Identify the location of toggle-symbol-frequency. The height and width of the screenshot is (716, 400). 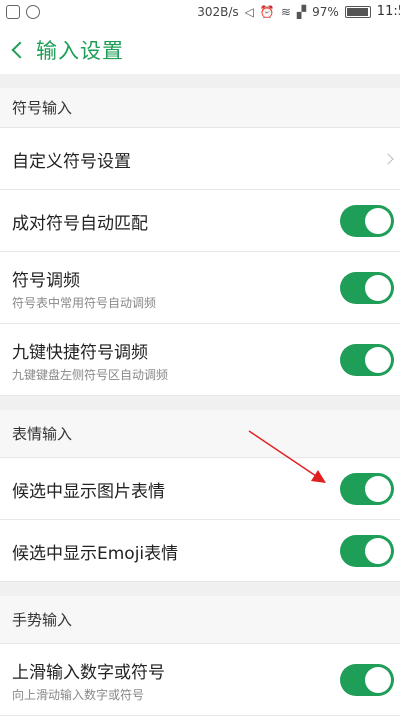
(367, 288).